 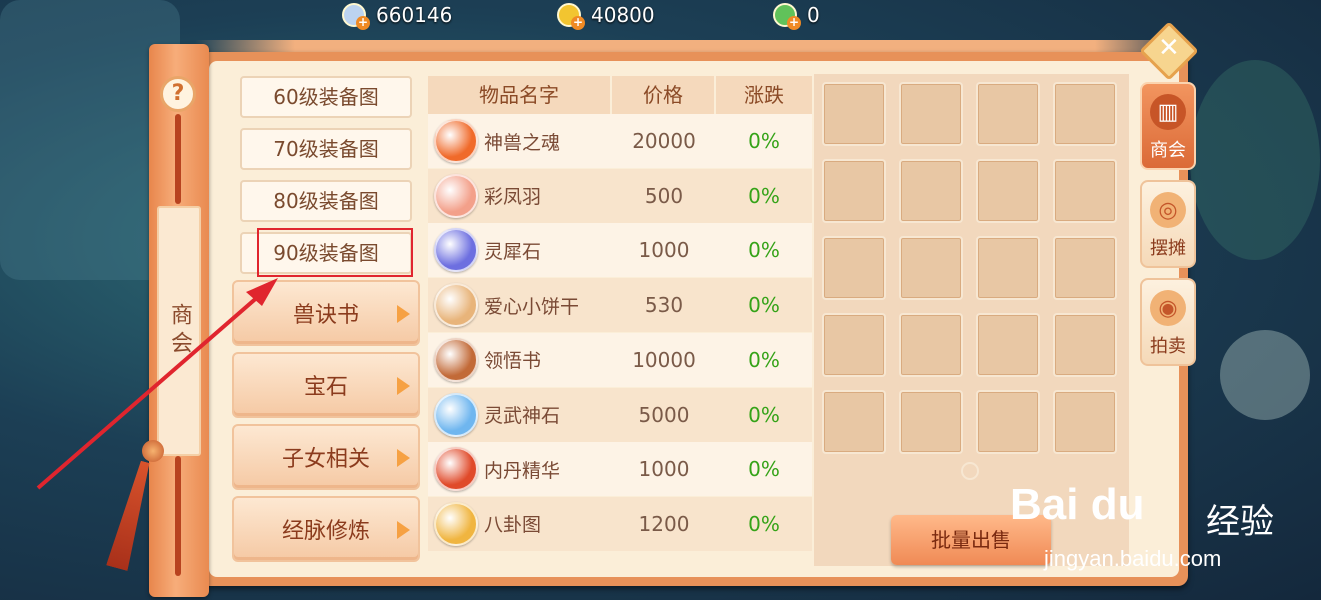 I want to click on watermark-logo: Bai du, so click(x=1077, y=504).